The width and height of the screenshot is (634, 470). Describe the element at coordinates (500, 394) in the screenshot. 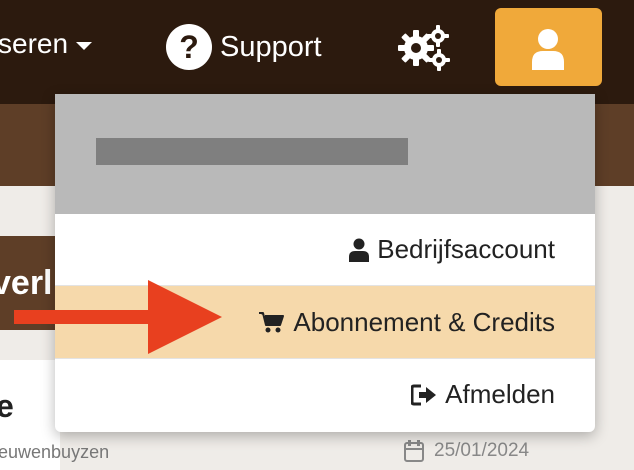

I see `menu-item-label: Afmelden` at that location.